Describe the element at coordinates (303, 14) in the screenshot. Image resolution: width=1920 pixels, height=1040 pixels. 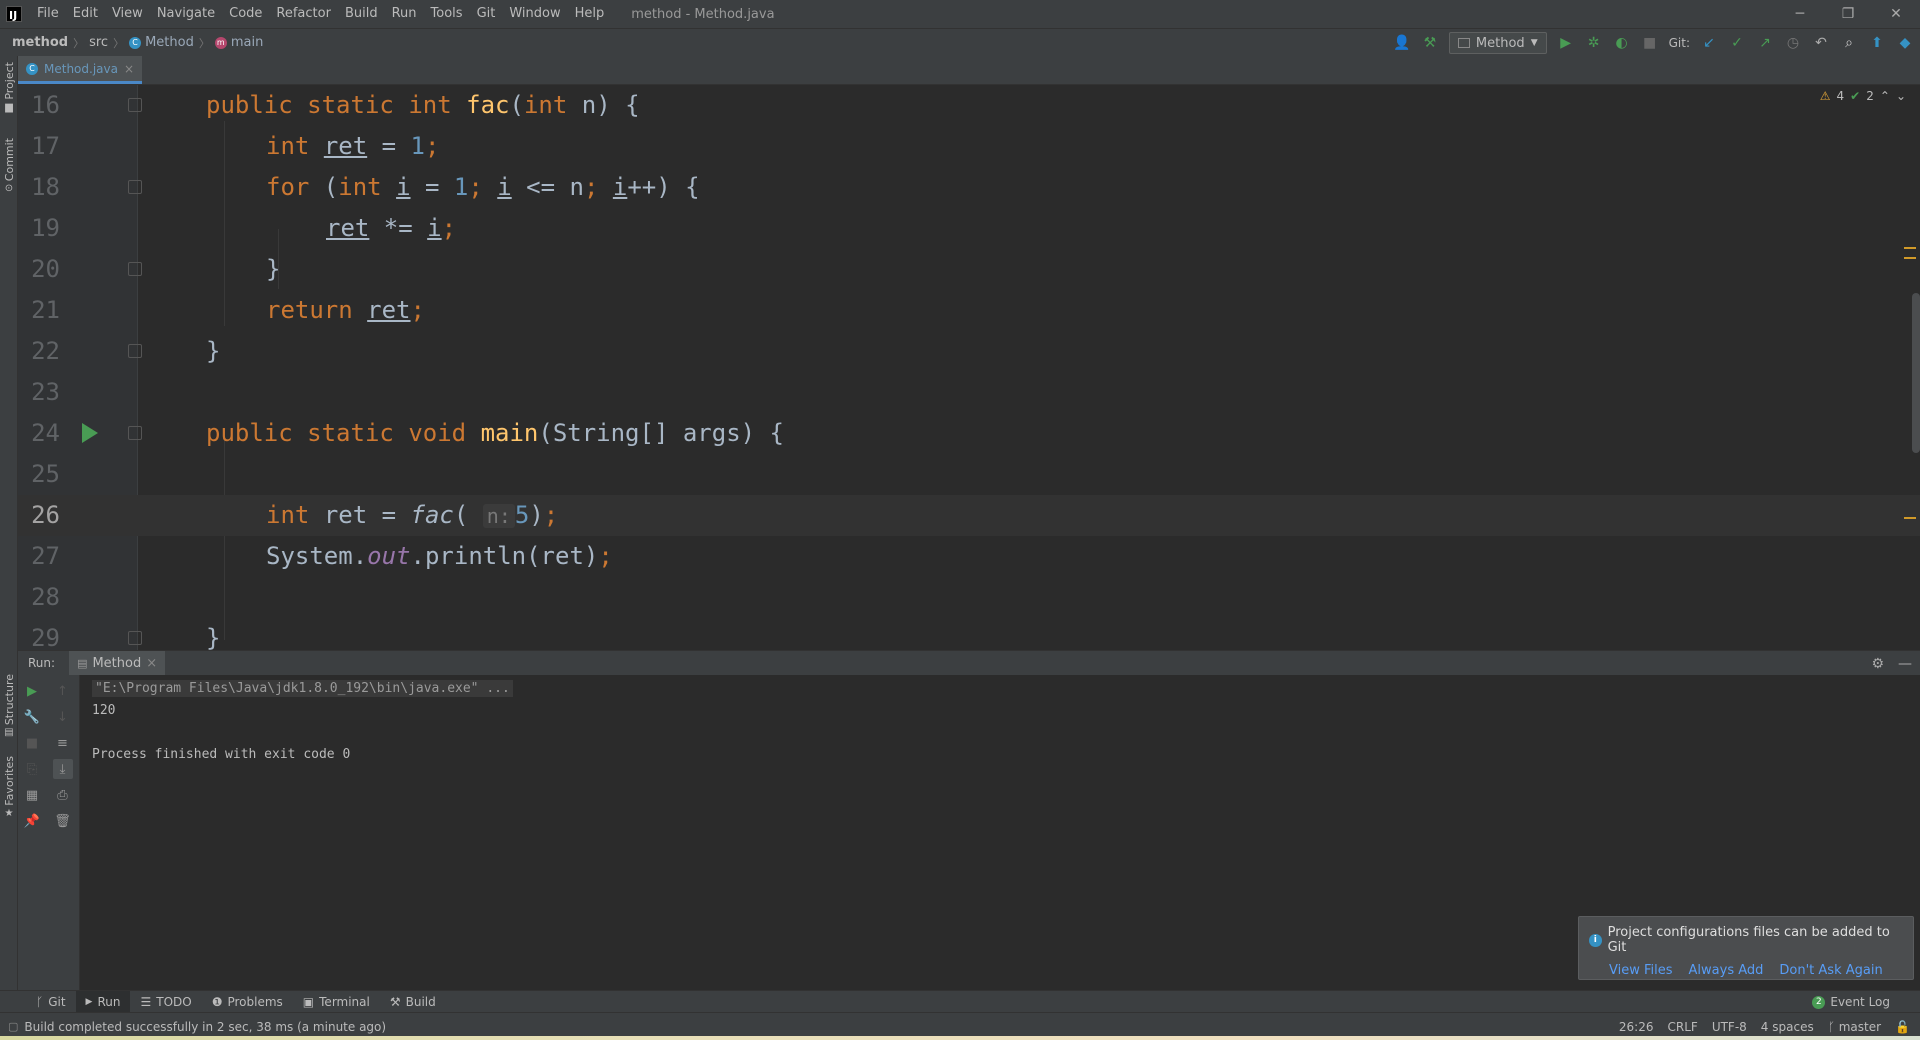
I see `menu-refactor: Refactor` at that location.